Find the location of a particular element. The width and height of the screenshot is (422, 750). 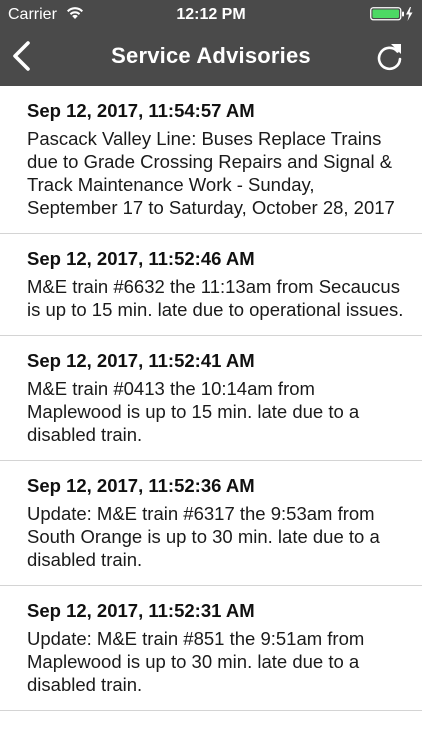

refresh-icon is located at coordinates (389, 57).